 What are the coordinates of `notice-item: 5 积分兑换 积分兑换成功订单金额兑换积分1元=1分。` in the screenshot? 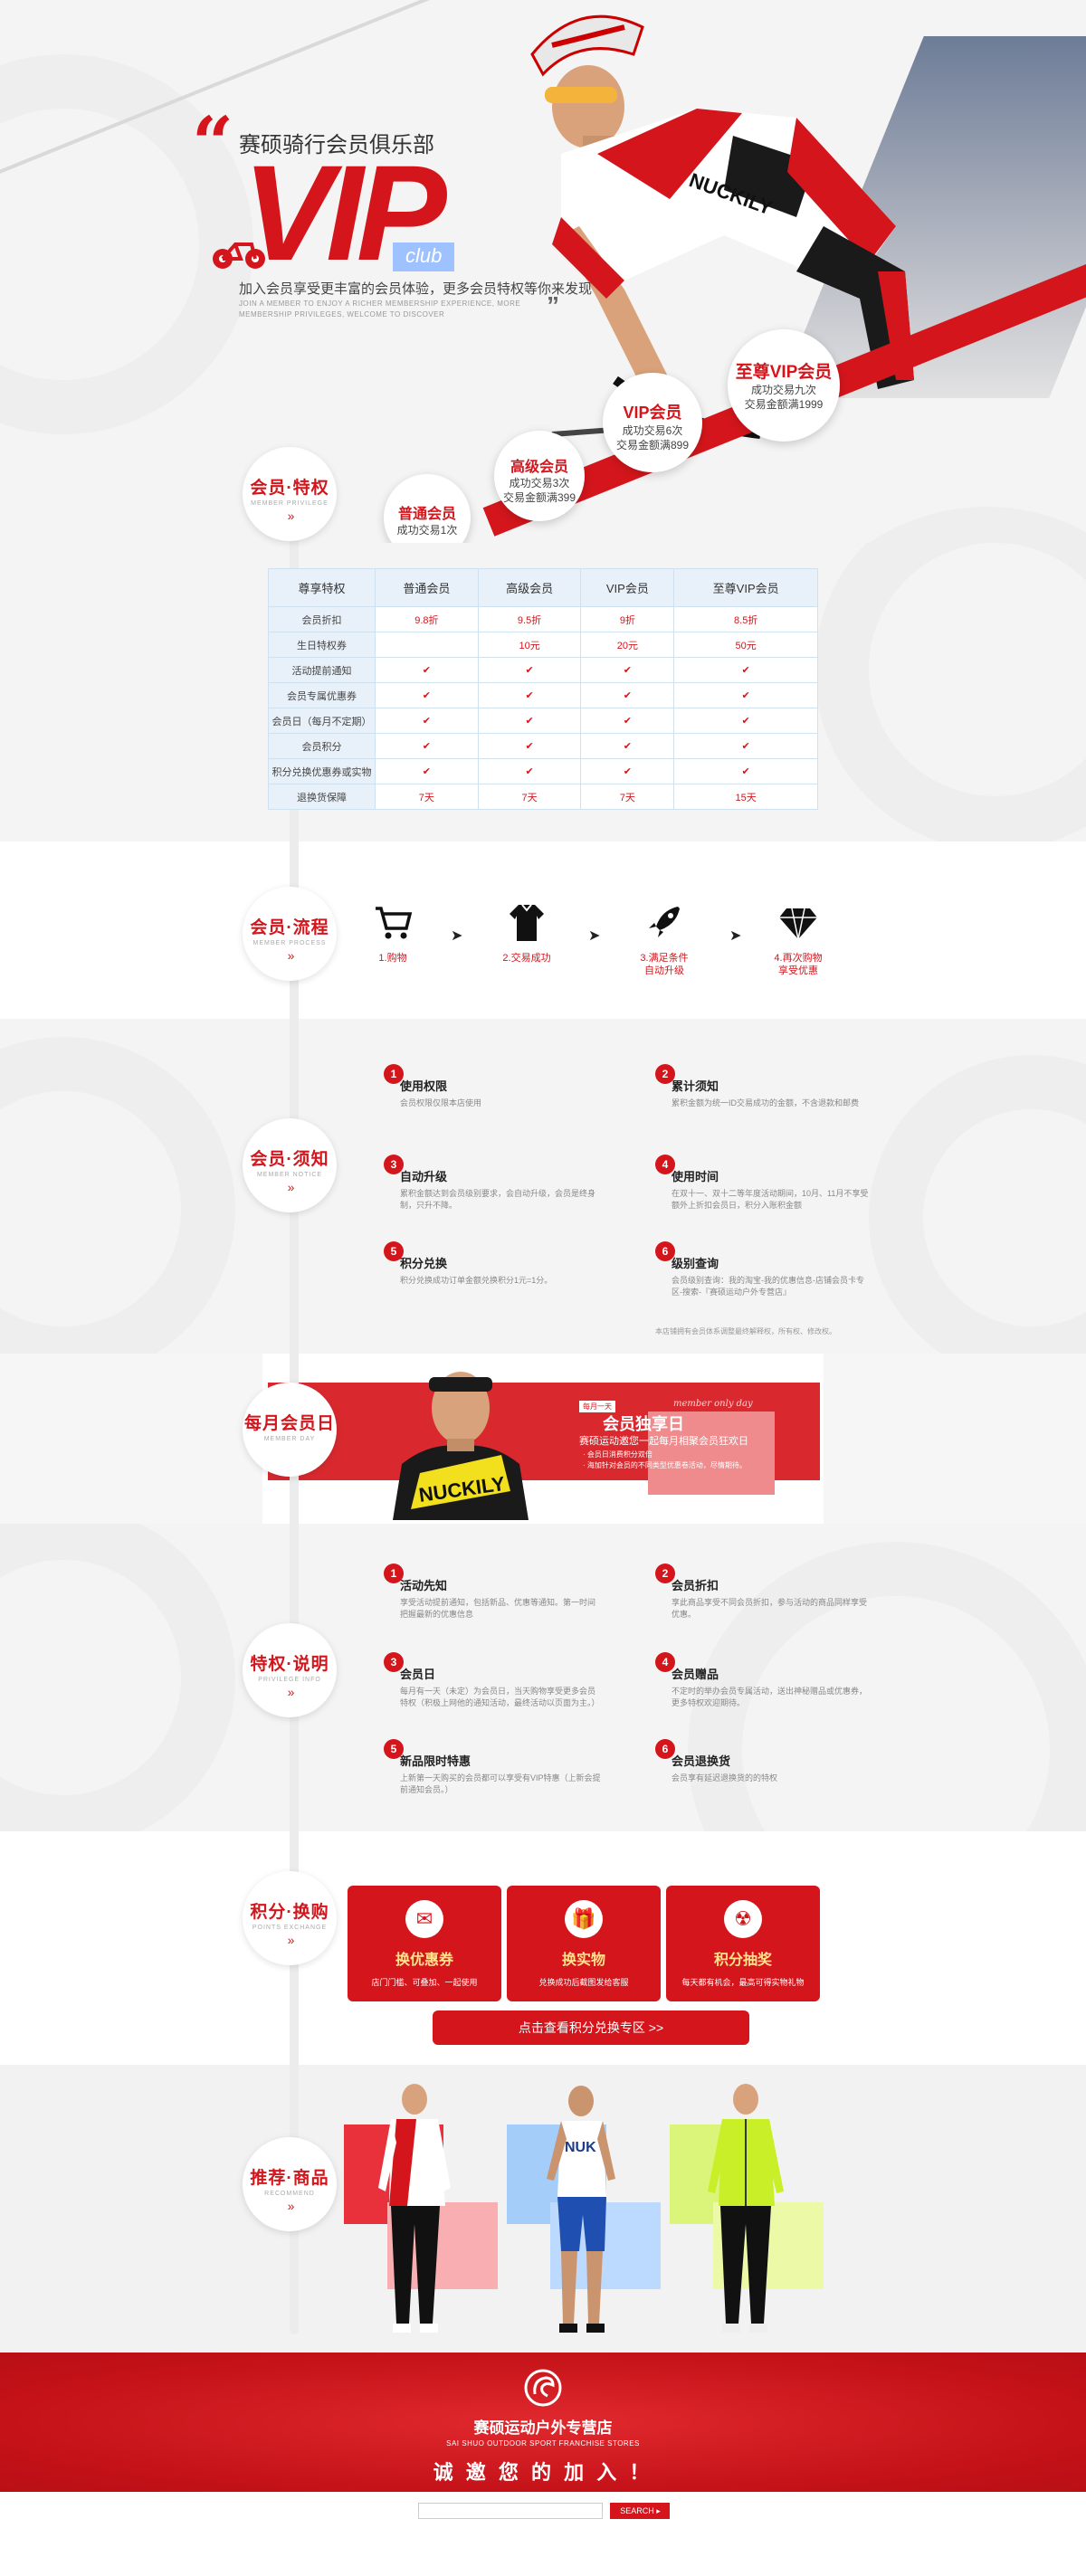 It's located at (492, 1264).